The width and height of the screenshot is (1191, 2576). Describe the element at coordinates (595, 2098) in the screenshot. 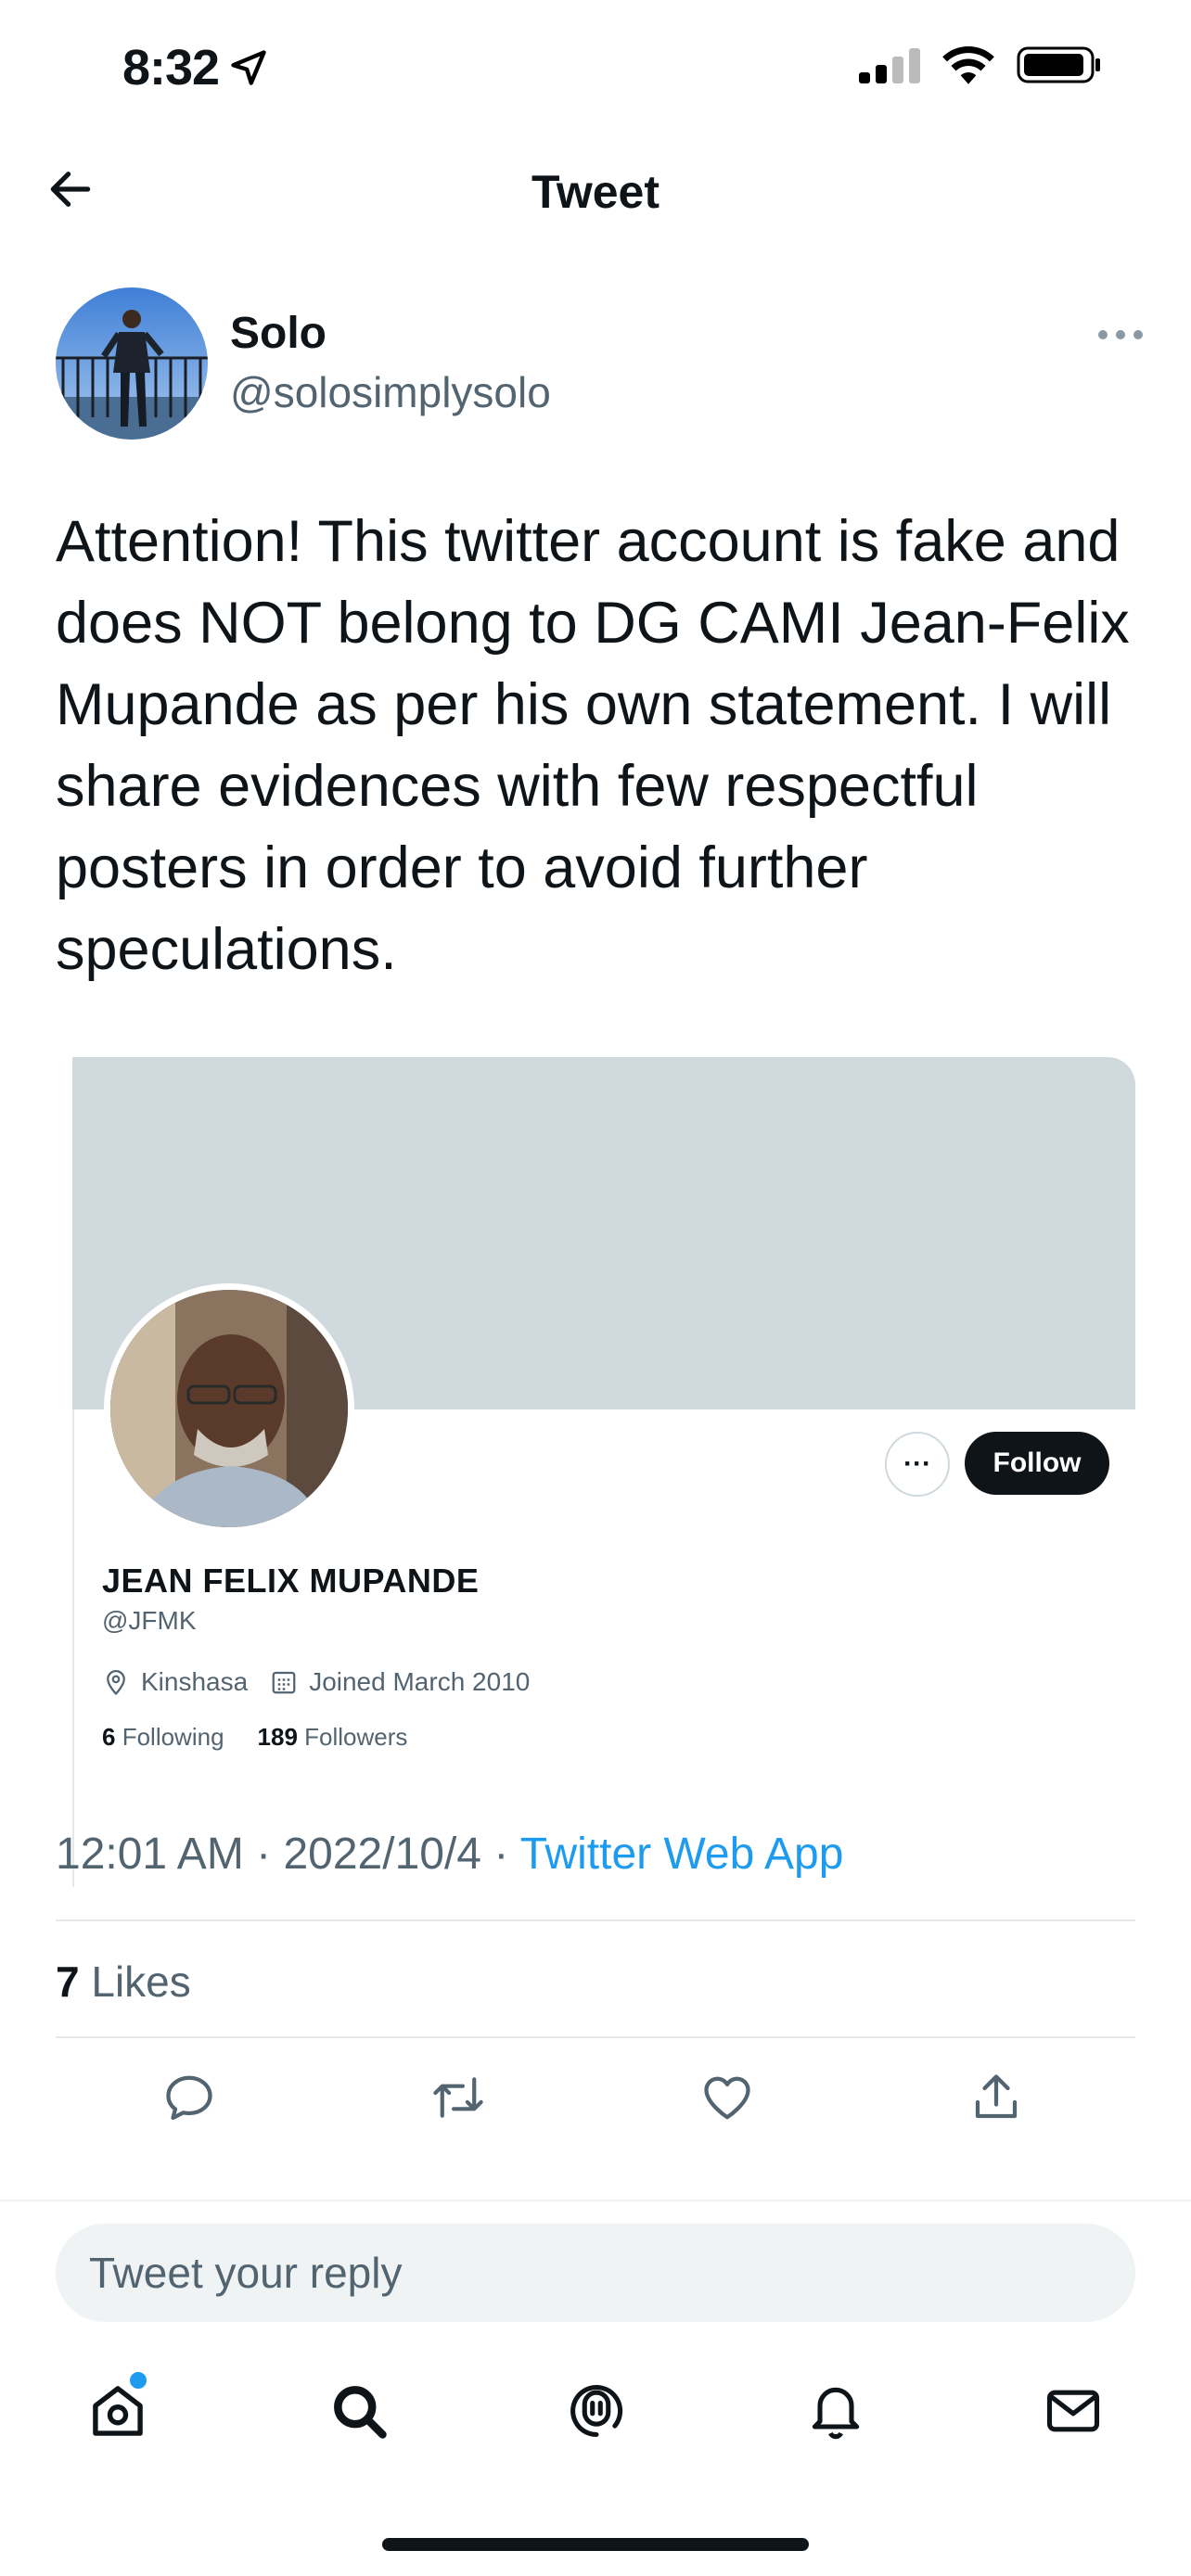

I see `tweet-actions` at that location.